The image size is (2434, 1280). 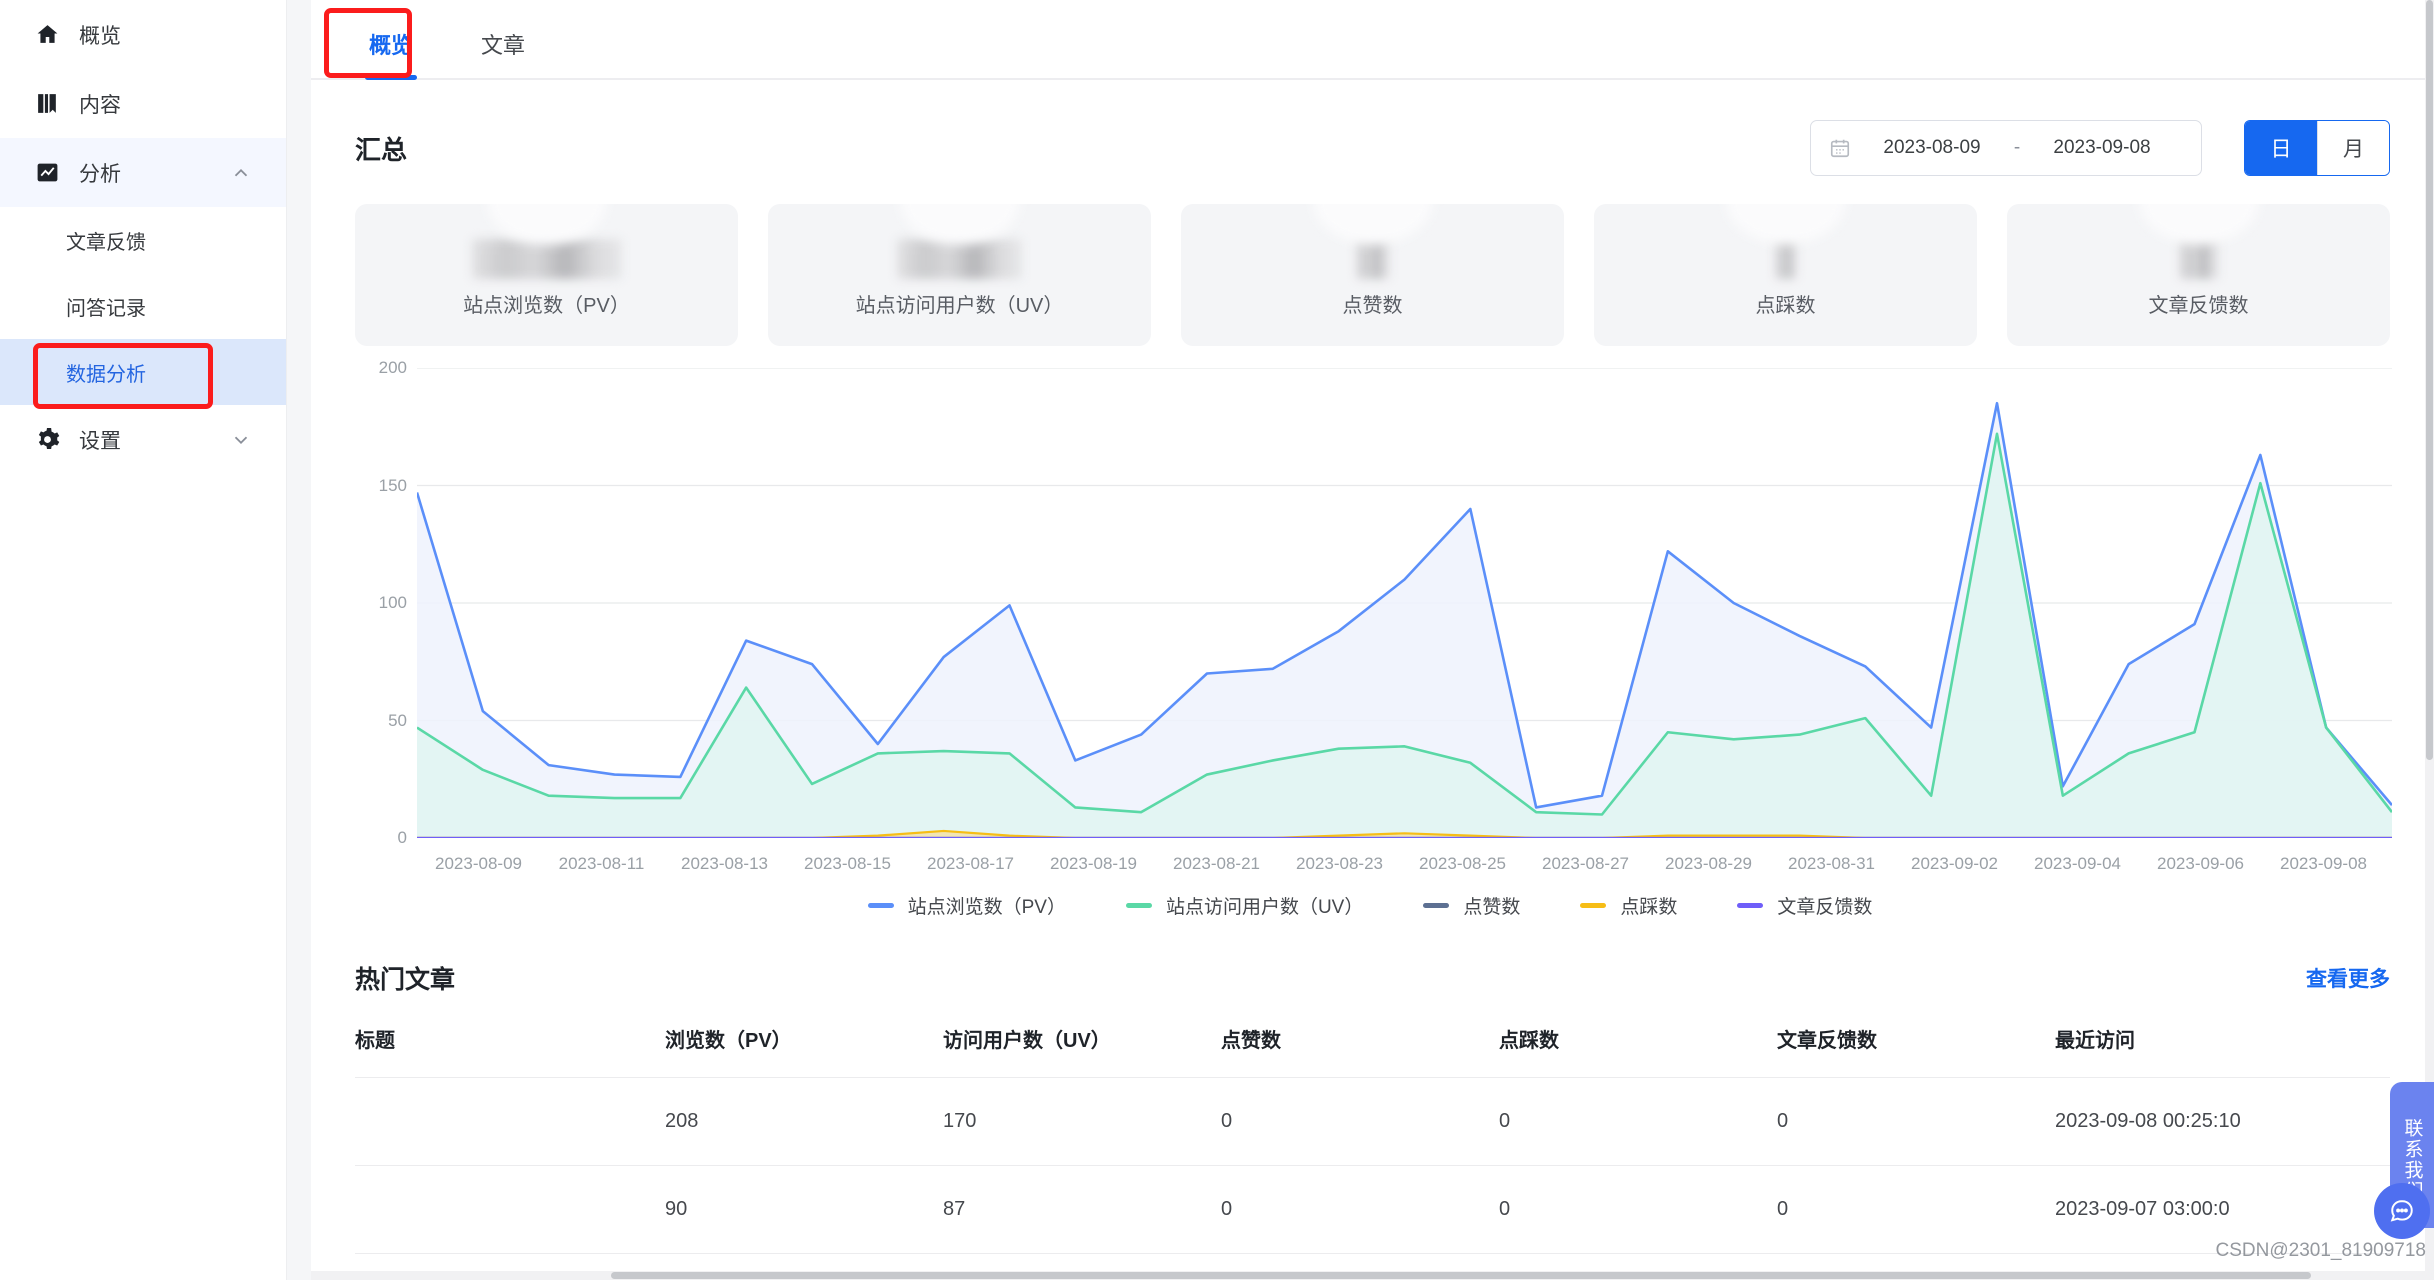 What do you see at coordinates (47, 103) in the screenshot?
I see `book-icon` at bounding box center [47, 103].